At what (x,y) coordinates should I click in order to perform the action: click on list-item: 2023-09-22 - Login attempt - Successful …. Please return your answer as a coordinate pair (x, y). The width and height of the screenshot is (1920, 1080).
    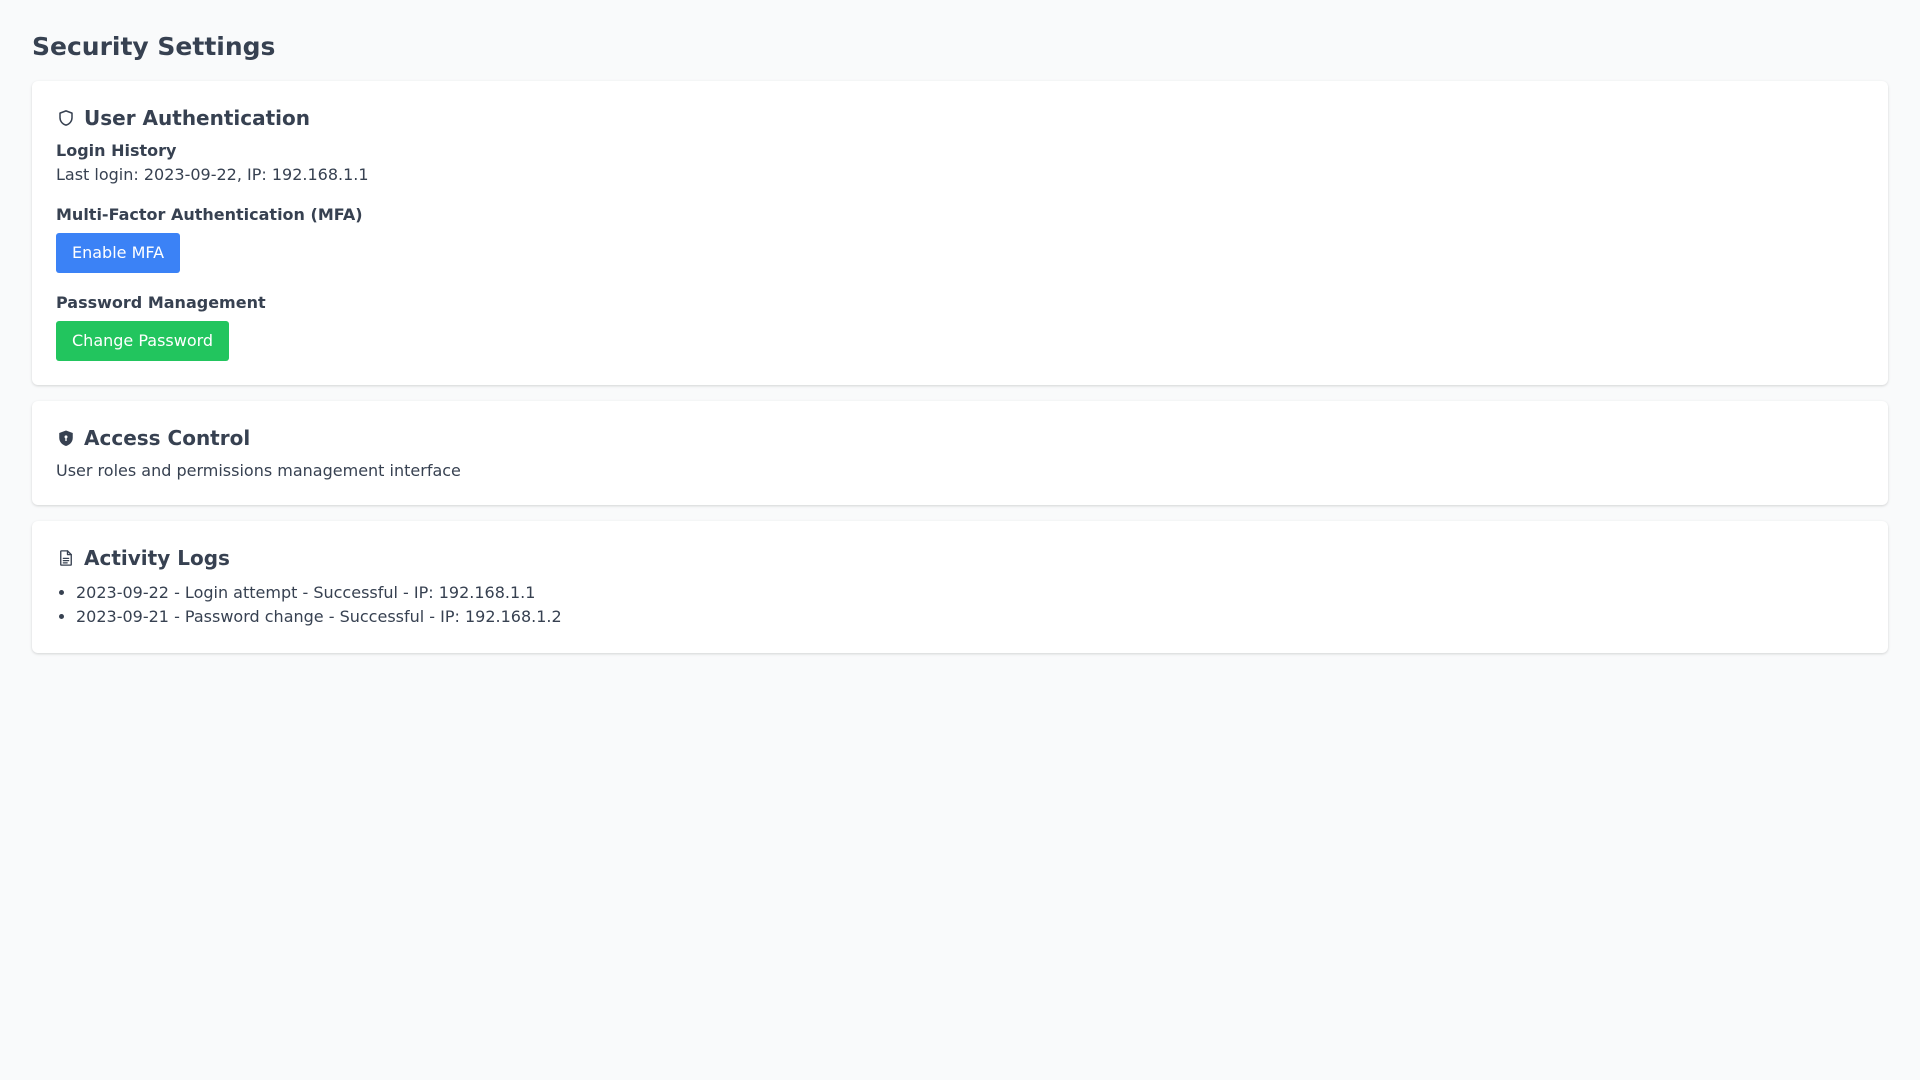
    Looking at the image, I should click on (970, 593).